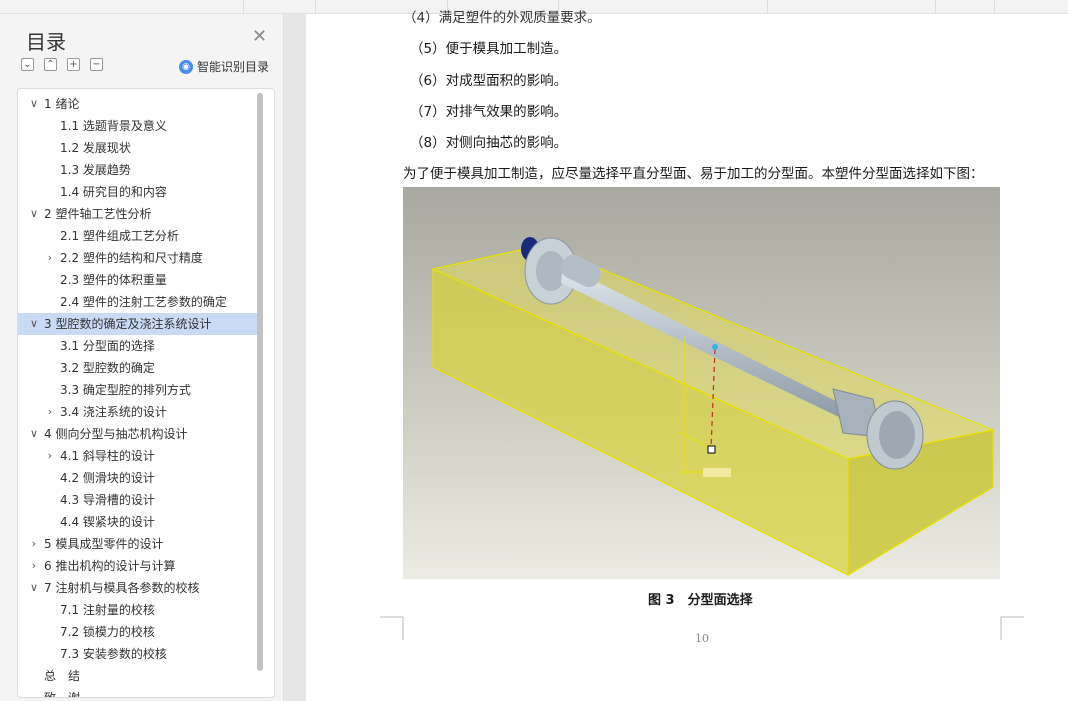  Describe the element at coordinates (259, 37) in the screenshot. I see `close-icon: ✕` at that location.